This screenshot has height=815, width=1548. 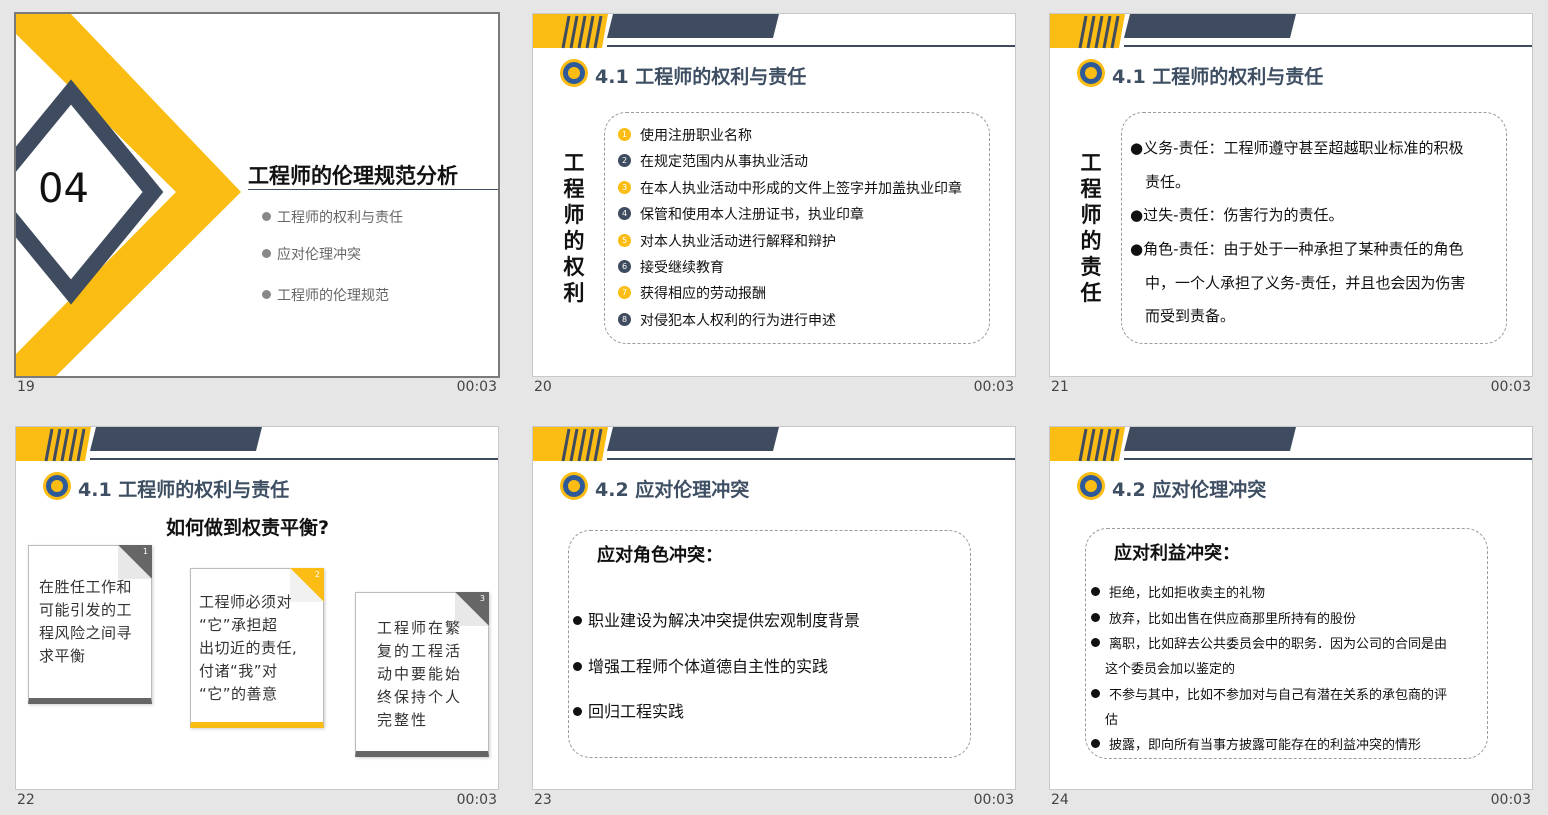 I want to click on list-item: 放弃，比如出售在供应商那里所持有的股份, so click(x=1223, y=617).